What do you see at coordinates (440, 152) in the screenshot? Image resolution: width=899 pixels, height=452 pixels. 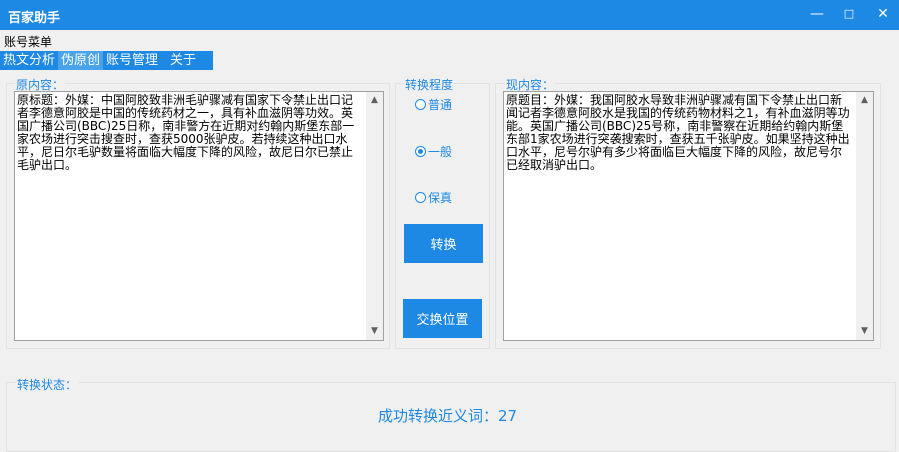 I see `radio-label: 一般` at bounding box center [440, 152].